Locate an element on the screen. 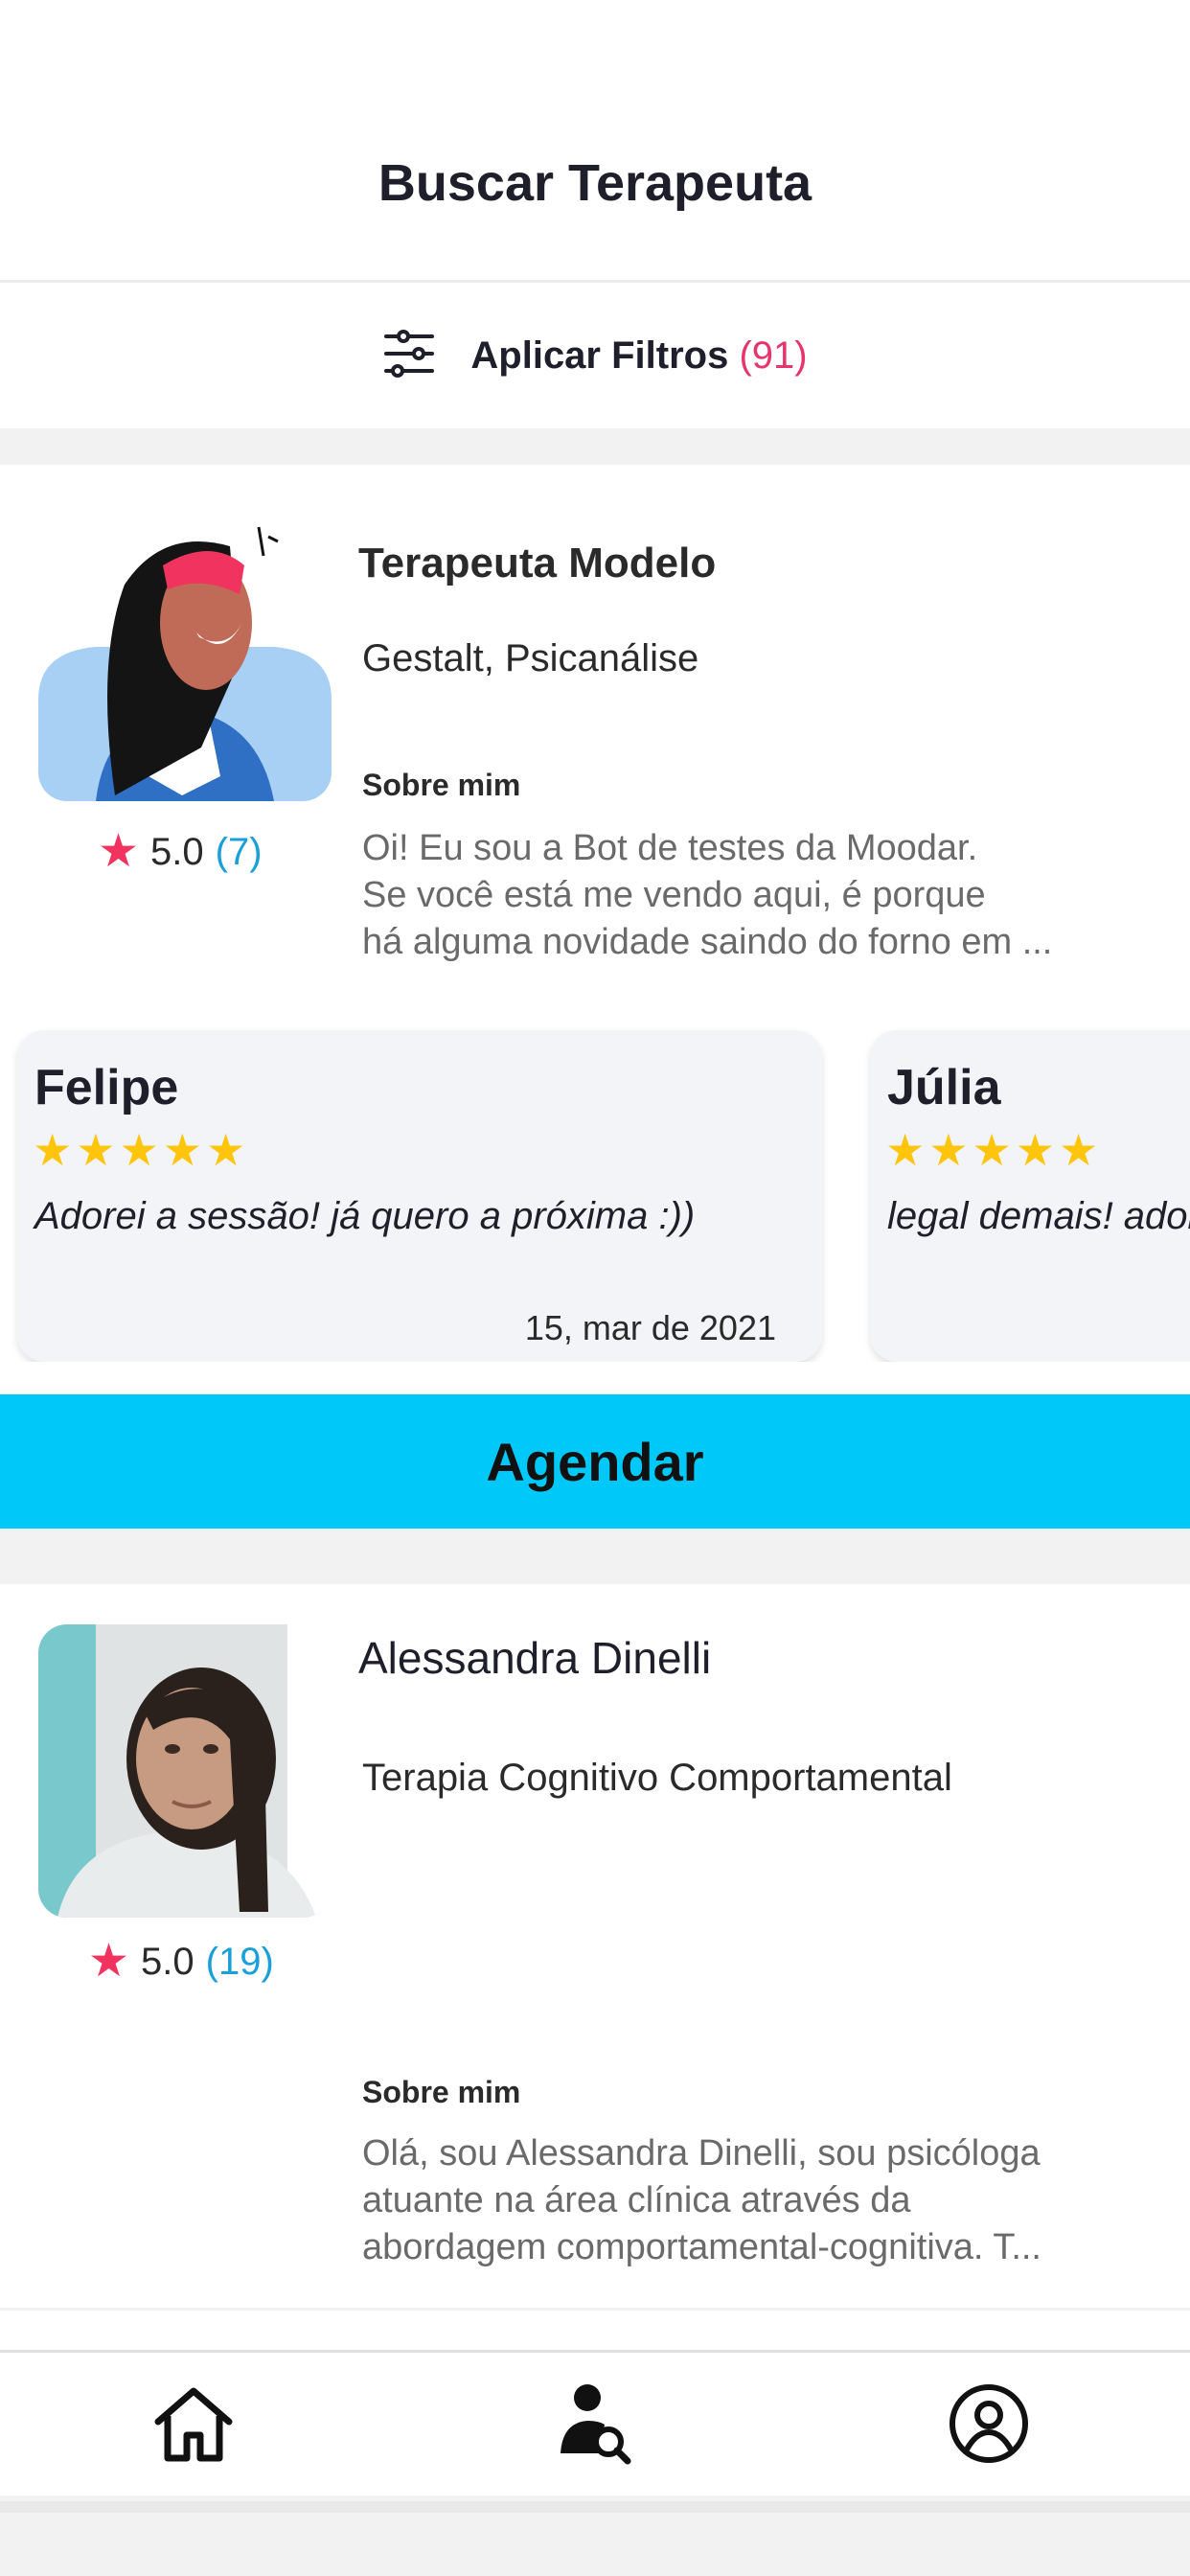  therapist-name: Terapeuta Modelo is located at coordinates (538, 563).